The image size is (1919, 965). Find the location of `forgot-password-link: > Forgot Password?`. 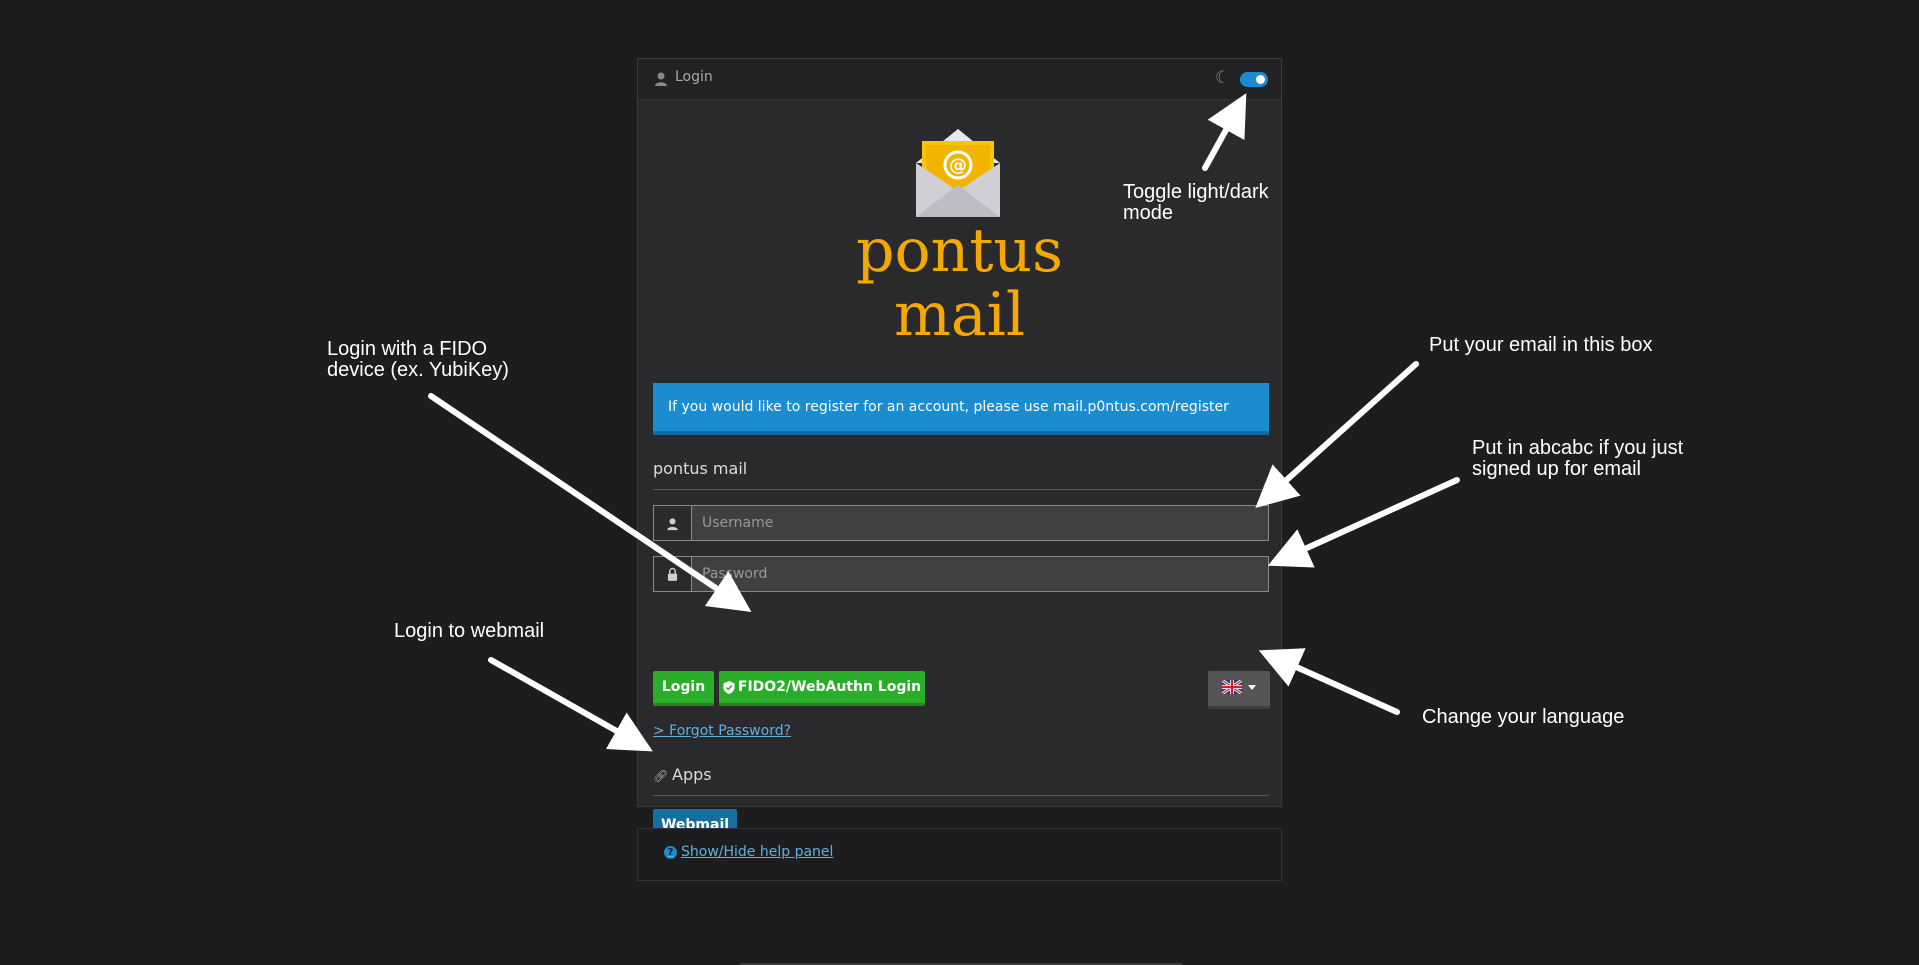

forgot-password-link: > Forgot Password? is located at coordinates (722, 731).